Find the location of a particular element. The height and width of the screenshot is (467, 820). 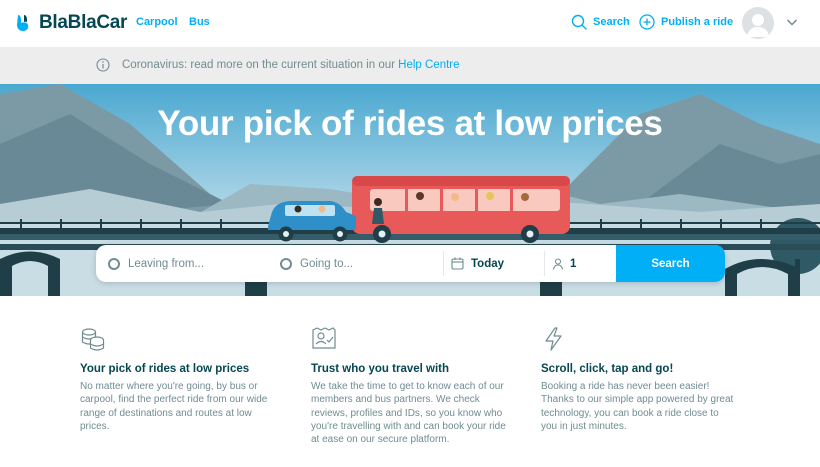

publish-ride-button: Publish a ride is located at coordinates (686, 22).